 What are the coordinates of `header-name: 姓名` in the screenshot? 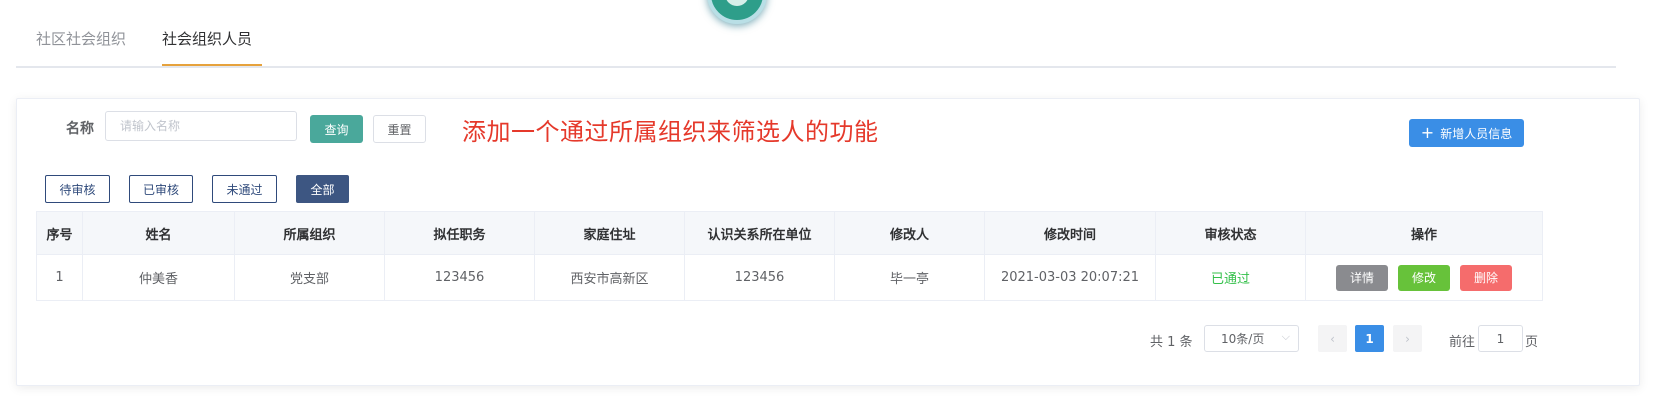 It's located at (158, 233).